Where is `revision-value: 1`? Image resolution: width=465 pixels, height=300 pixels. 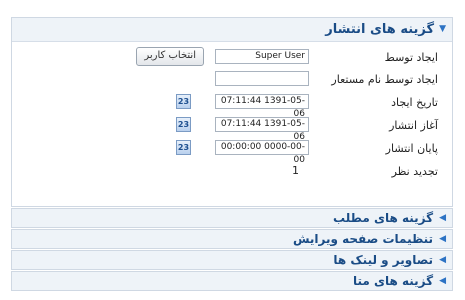 revision-value: 1 is located at coordinates (295, 170).